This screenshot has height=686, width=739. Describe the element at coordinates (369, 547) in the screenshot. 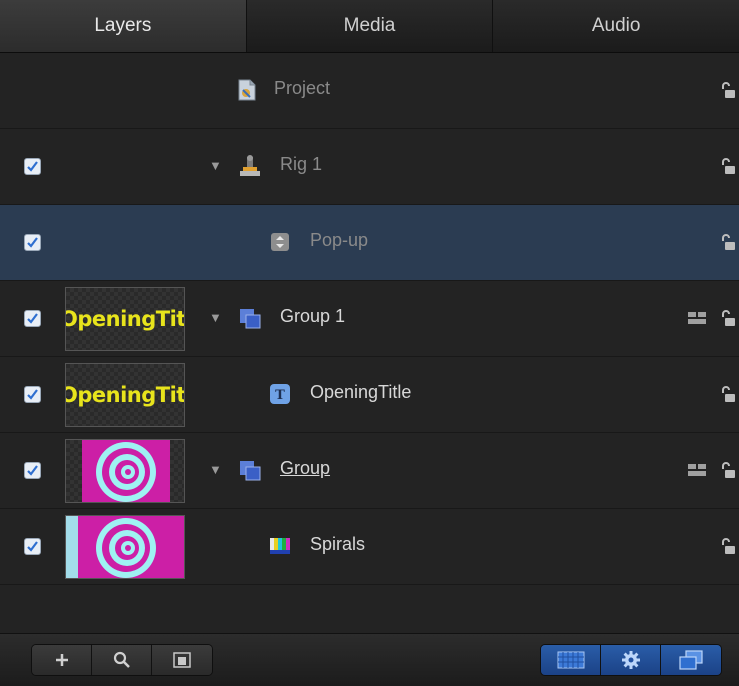

I see `layer-row-spirals: Spirals` at that location.